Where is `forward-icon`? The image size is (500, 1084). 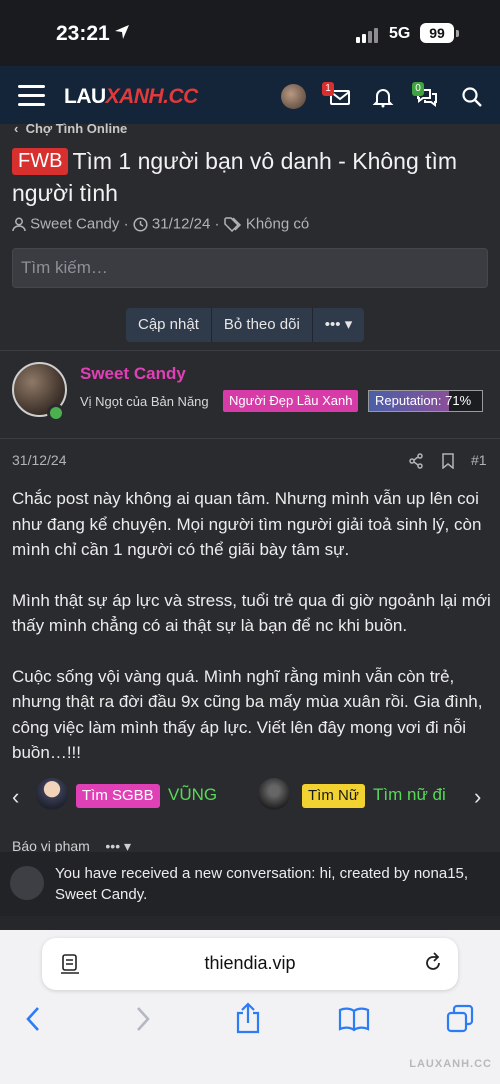 forward-icon is located at coordinates (143, 1019).